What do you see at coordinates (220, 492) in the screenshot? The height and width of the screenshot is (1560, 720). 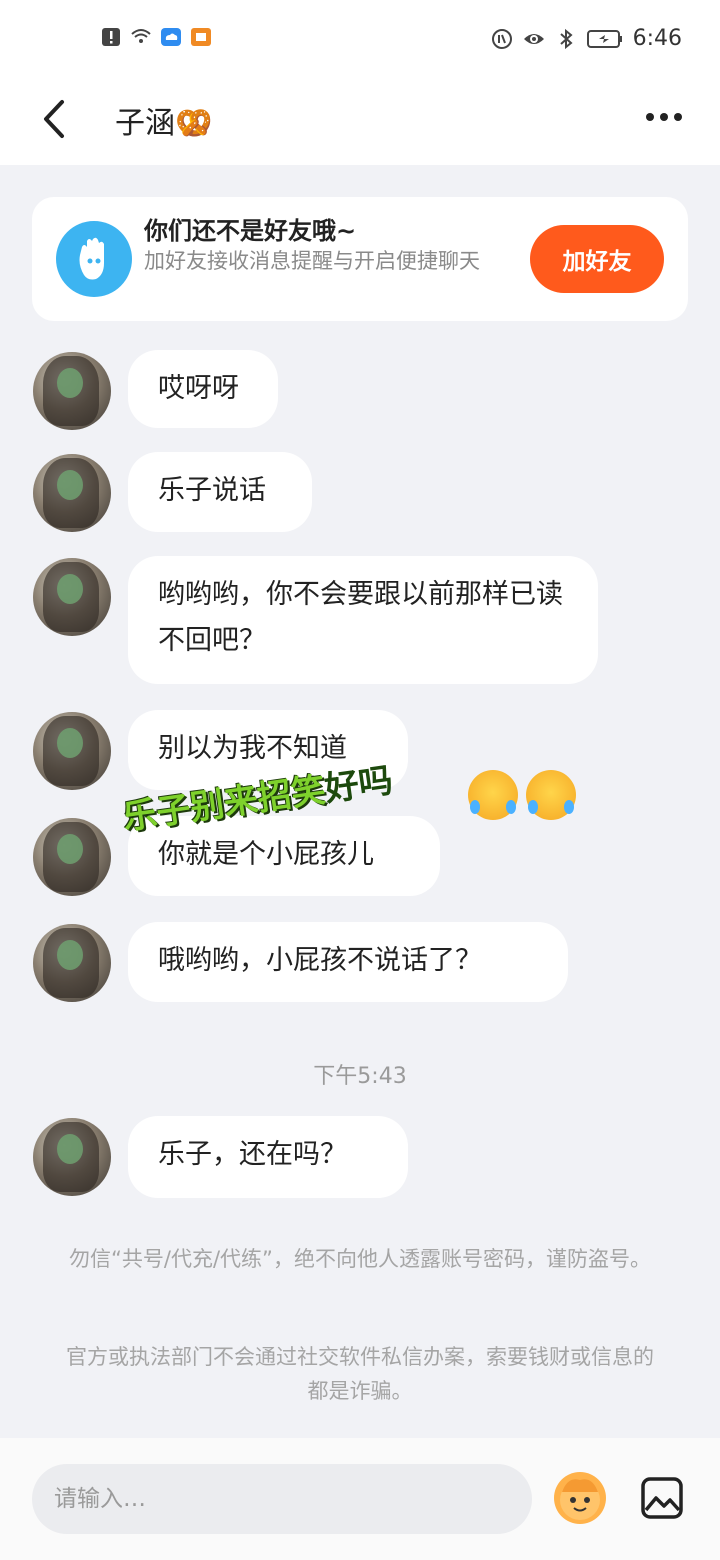 I see `message-bubble: 乐子说话` at bounding box center [220, 492].